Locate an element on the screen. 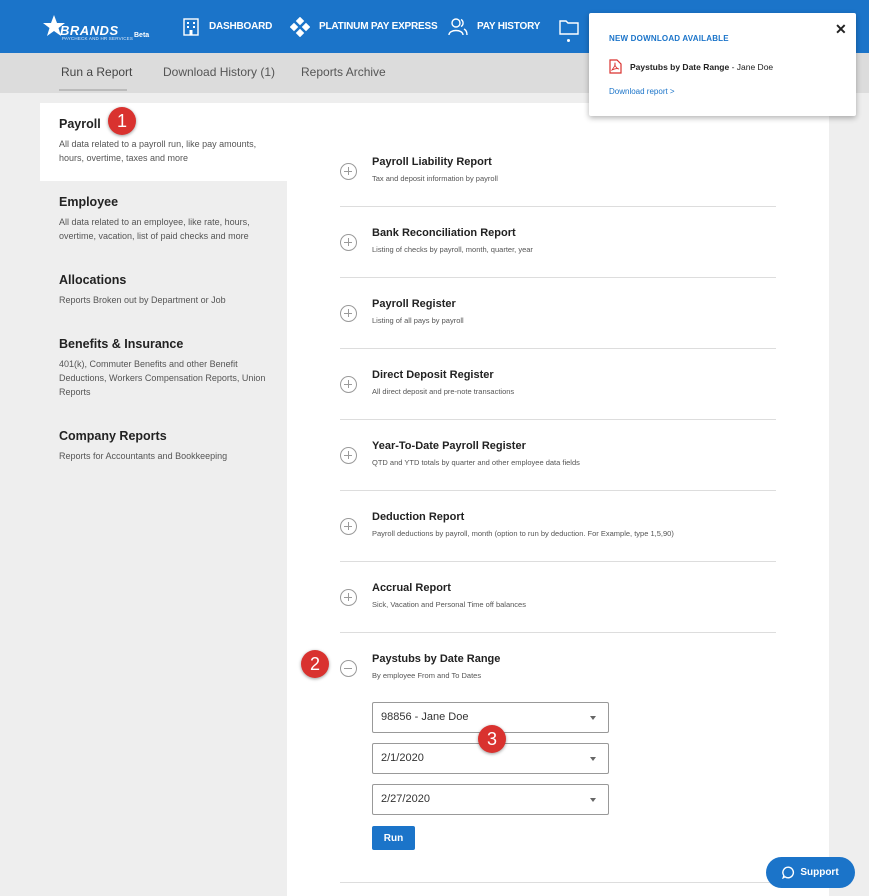 The width and height of the screenshot is (869, 896). nav-platinum-pay-express: PLATINUM PAY EXPRESS is located at coordinates (364, 26).